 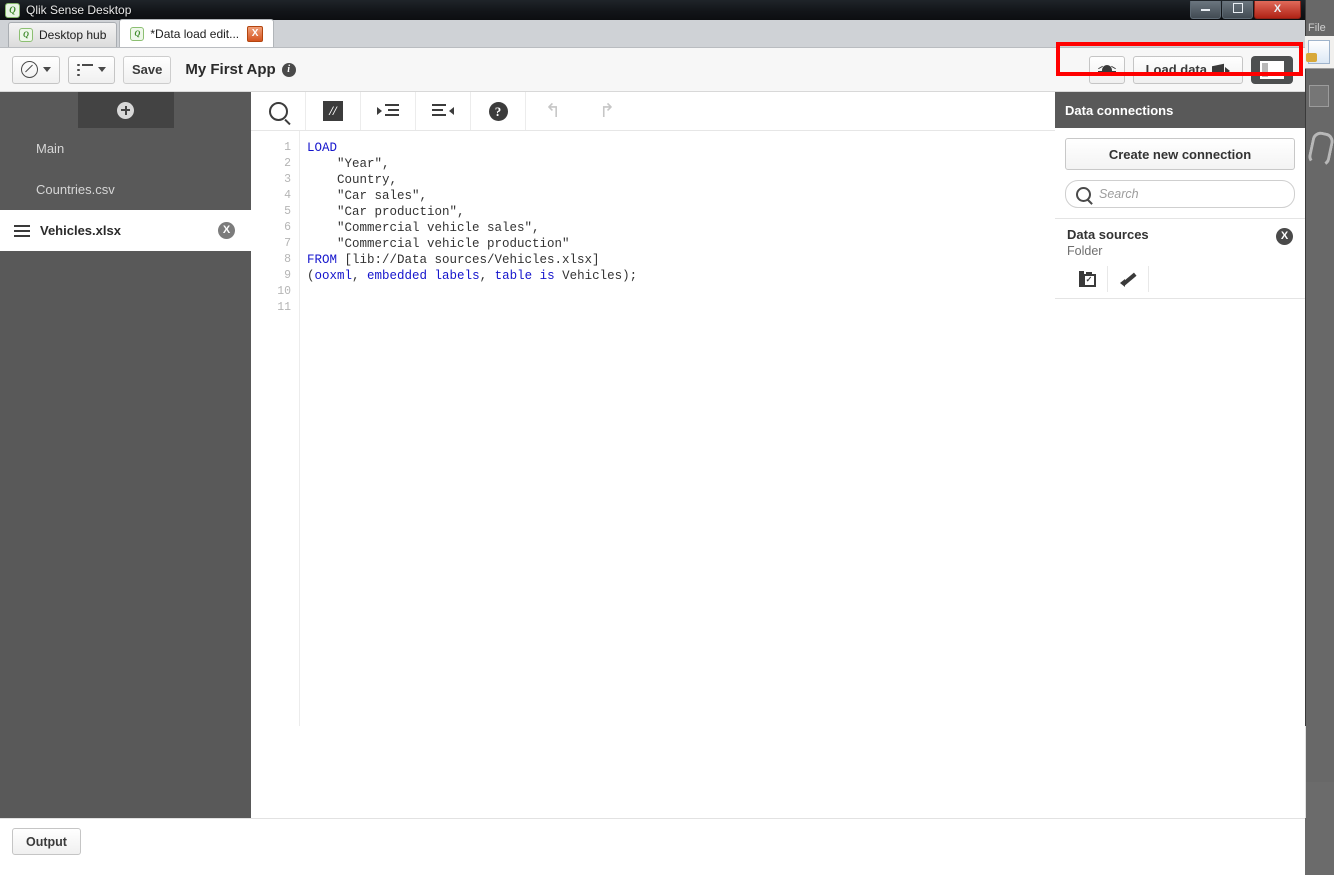 I want to click on comment-icon: //, so click(x=333, y=111).